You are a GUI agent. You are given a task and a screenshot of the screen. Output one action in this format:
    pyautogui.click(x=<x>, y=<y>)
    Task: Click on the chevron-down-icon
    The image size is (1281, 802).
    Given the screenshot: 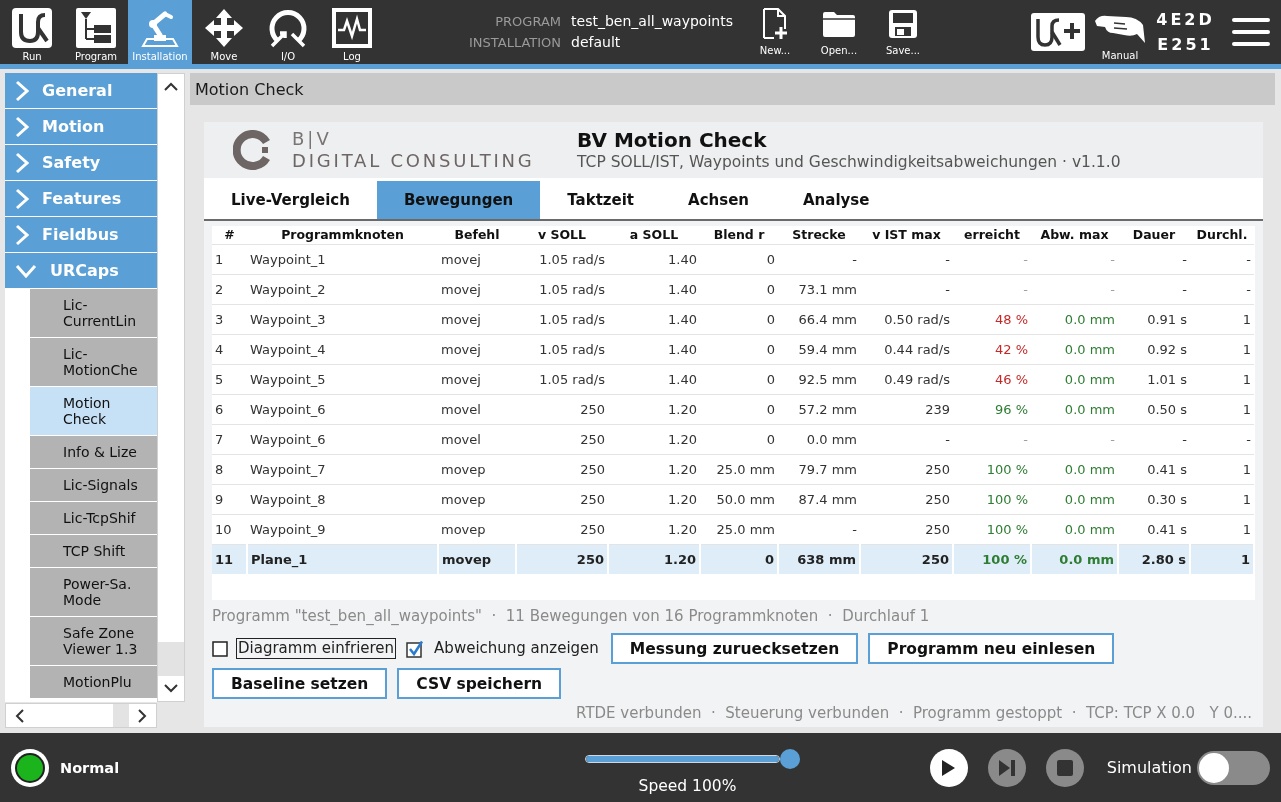 What is the action you would take?
    pyautogui.click(x=26, y=270)
    